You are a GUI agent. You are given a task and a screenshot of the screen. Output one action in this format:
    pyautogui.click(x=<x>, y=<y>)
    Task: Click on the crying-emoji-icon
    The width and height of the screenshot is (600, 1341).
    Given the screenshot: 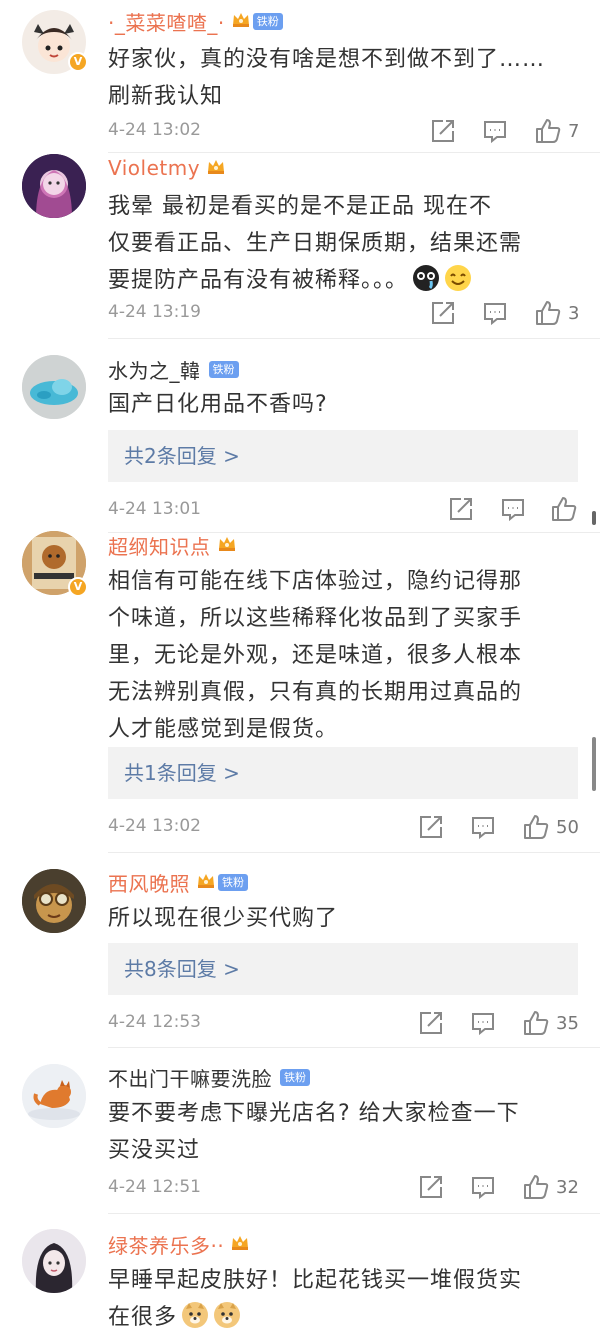 What is the action you would take?
    pyautogui.click(x=426, y=284)
    